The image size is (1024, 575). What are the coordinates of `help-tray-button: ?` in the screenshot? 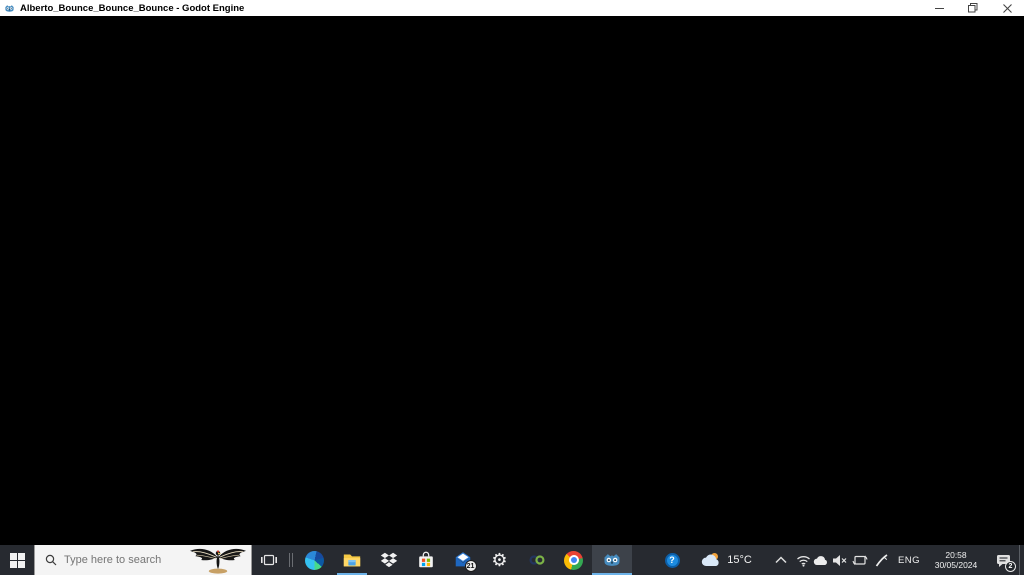 It's located at (672, 560).